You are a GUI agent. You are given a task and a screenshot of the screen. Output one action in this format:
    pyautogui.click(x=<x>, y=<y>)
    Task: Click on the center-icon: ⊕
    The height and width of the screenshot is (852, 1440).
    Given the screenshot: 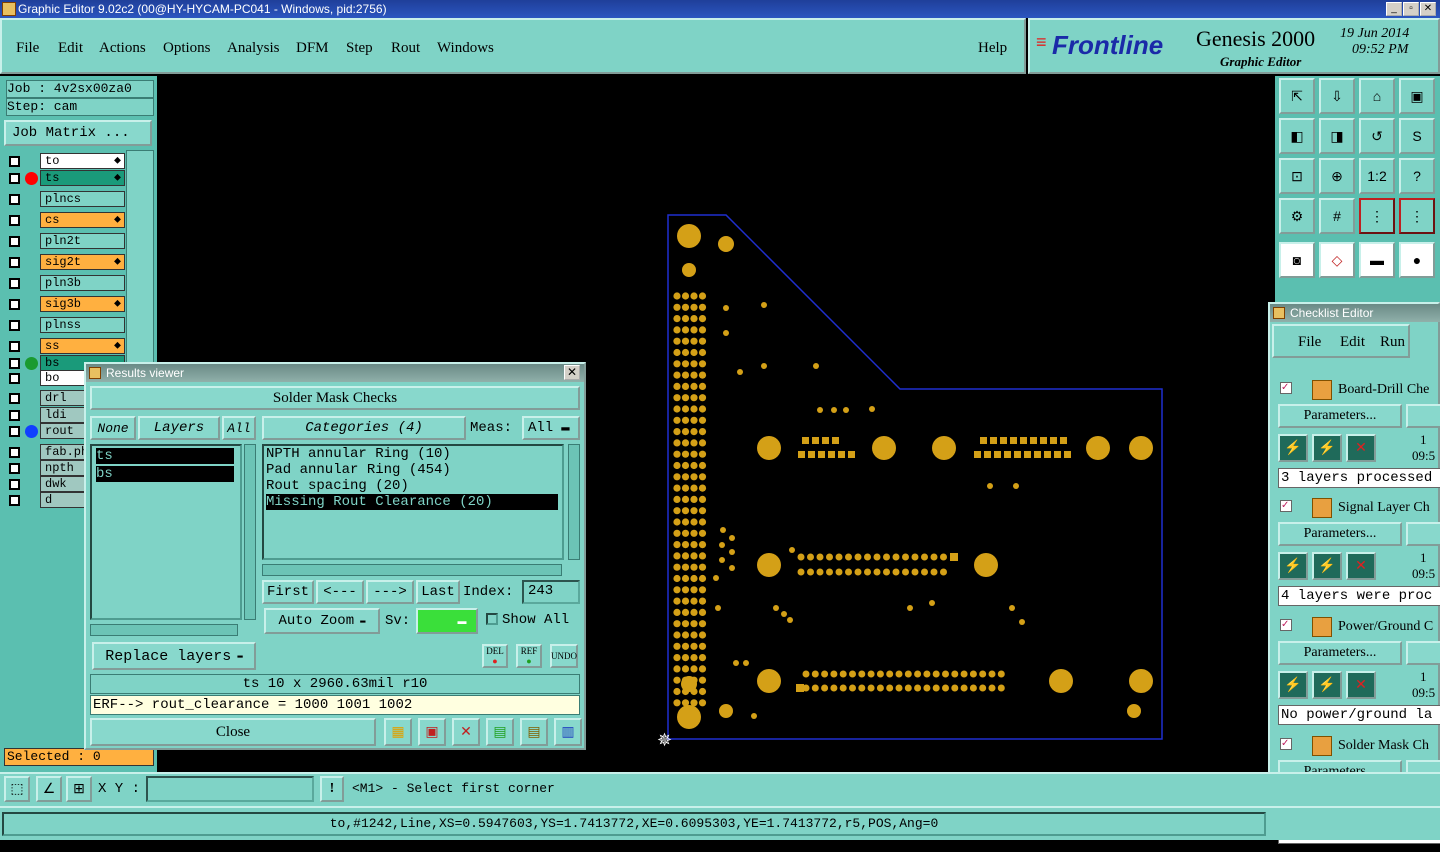 What is the action you would take?
    pyautogui.click(x=1337, y=176)
    